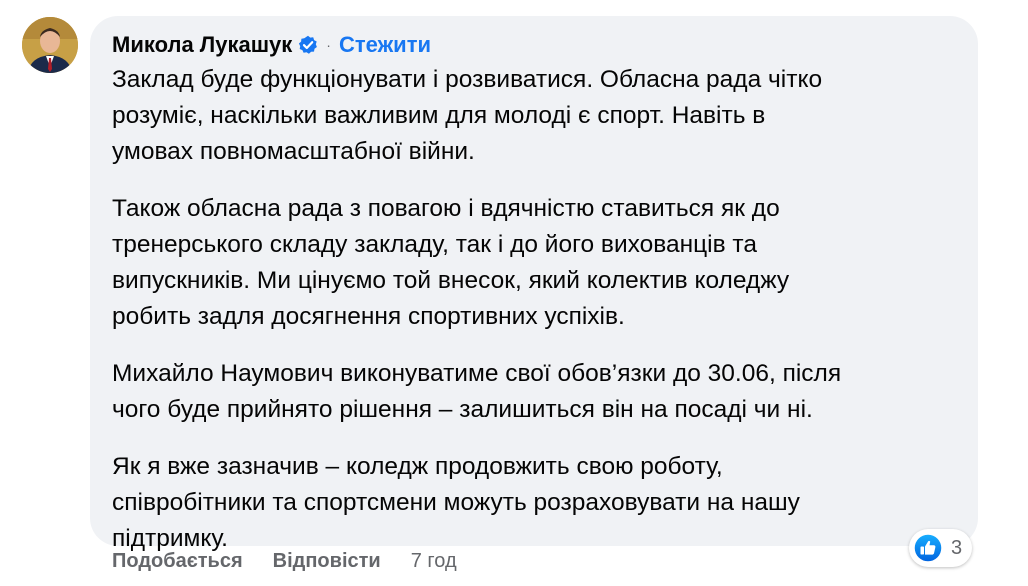 The height and width of the screenshot is (586, 1028). Describe the element at coordinates (434, 561) in the screenshot. I see `comment-timestamp: 7 год` at that location.